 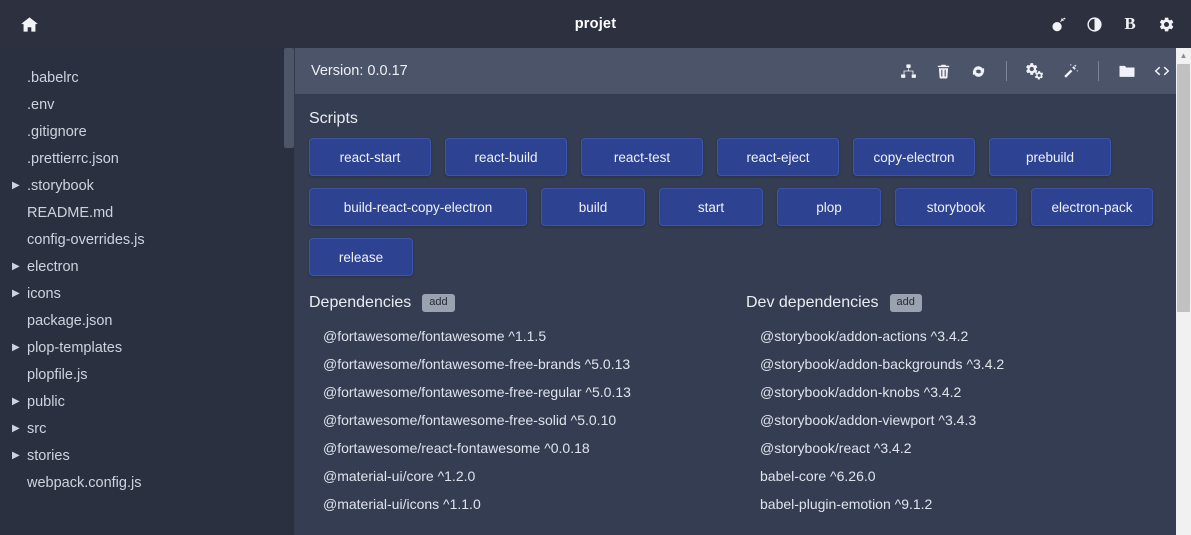 I want to click on refresh-icon, so click(x=978, y=71).